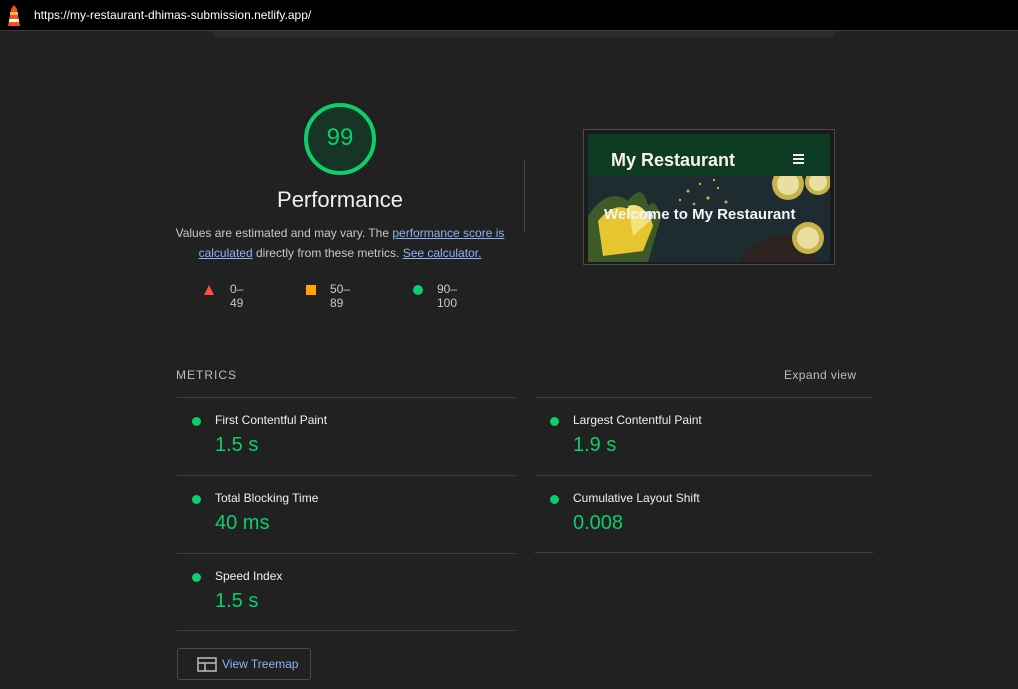 The height and width of the screenshot is (689, 1018). Describe the element at coordinates (700, 214) in the screenshot. I see `thumb-hero-heading: Welcome to My Restaurant` at that location.